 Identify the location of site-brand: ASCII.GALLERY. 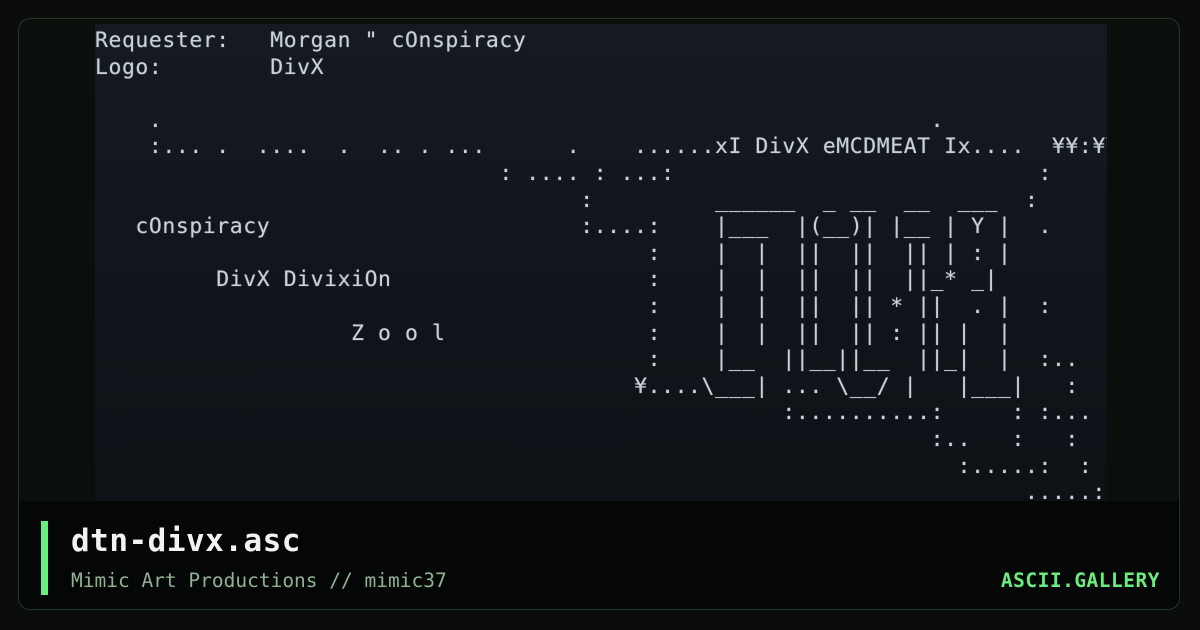
(1080, 580).